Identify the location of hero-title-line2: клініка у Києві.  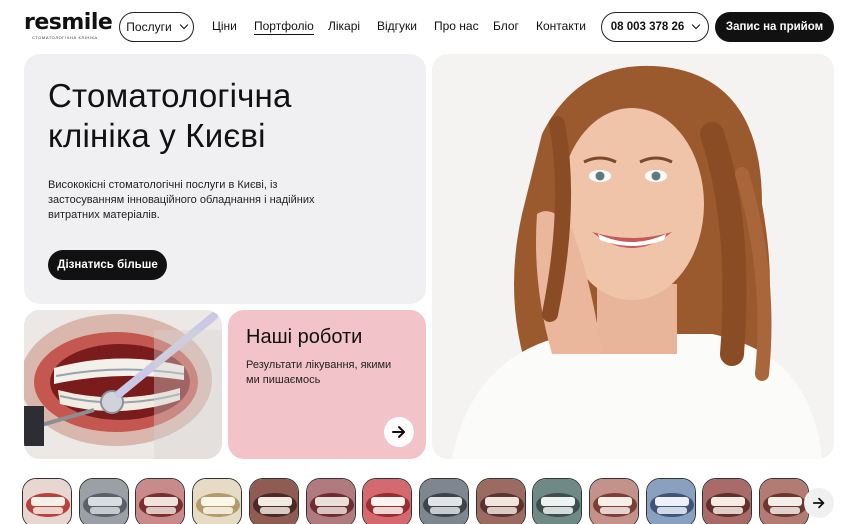
(157, 135).